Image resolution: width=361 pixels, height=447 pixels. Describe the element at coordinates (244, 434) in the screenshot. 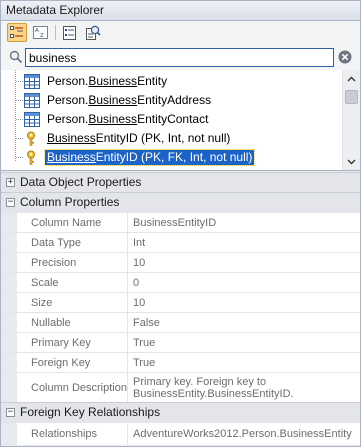

I see `property-value: AdventureWorks2012.Person.BusinessEntity` at that location.